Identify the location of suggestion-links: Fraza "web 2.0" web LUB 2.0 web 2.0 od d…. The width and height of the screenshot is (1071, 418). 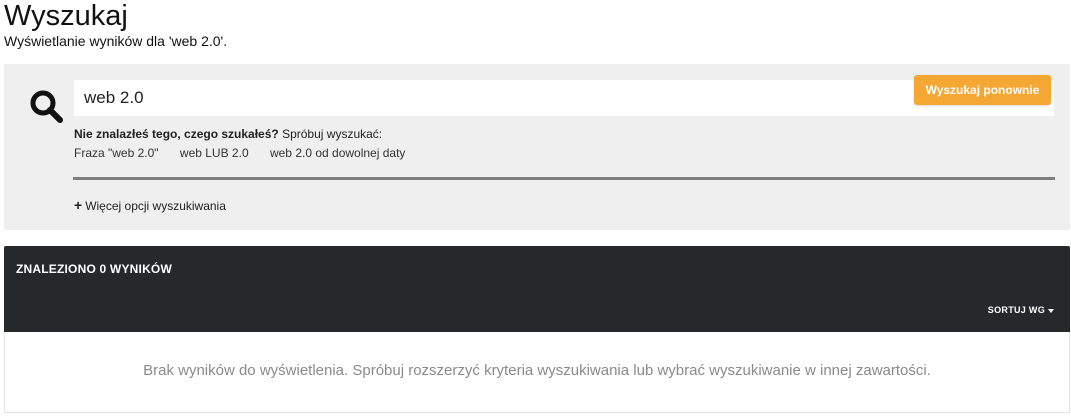
(248, 153).